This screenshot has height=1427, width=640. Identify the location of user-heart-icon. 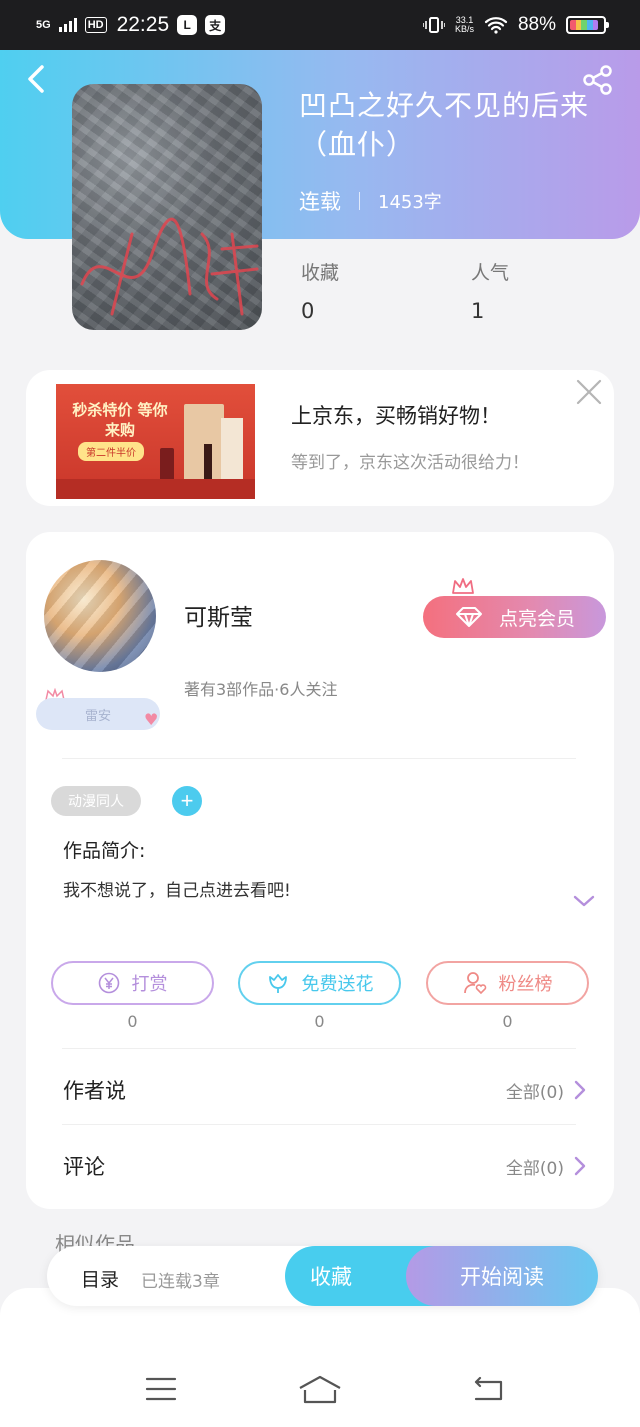
(474, 983).